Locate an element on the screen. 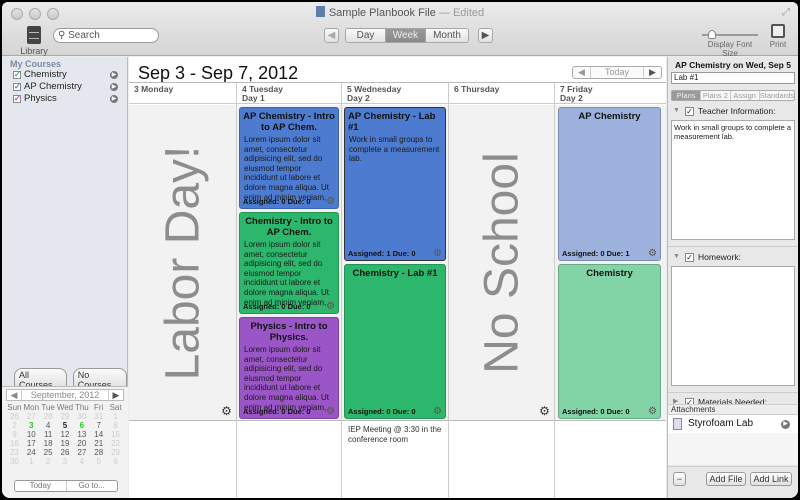 Image resolution: width=800 pixels, height=500 pixels. calendar-day: 17 is located at coordinates (31, 443).